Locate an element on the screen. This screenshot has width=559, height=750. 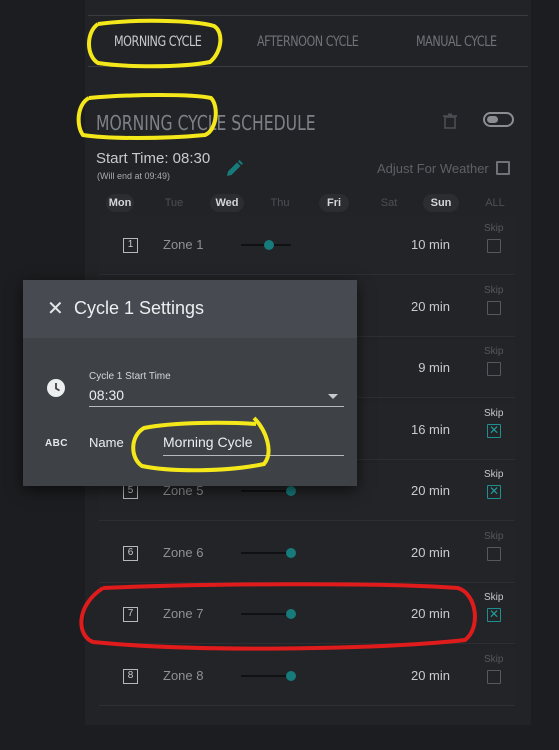
dialog-title: Cycle 1 Settings is located at coordinates (139, 308).